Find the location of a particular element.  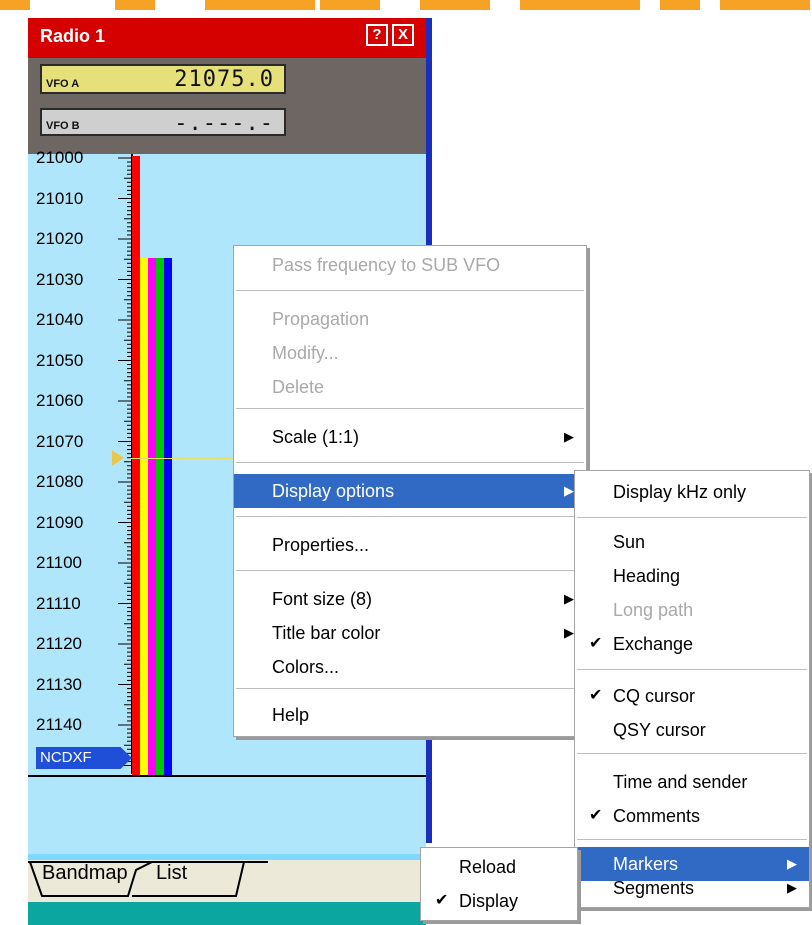

scale-label: 21100 is located at coordinates (59, 562).